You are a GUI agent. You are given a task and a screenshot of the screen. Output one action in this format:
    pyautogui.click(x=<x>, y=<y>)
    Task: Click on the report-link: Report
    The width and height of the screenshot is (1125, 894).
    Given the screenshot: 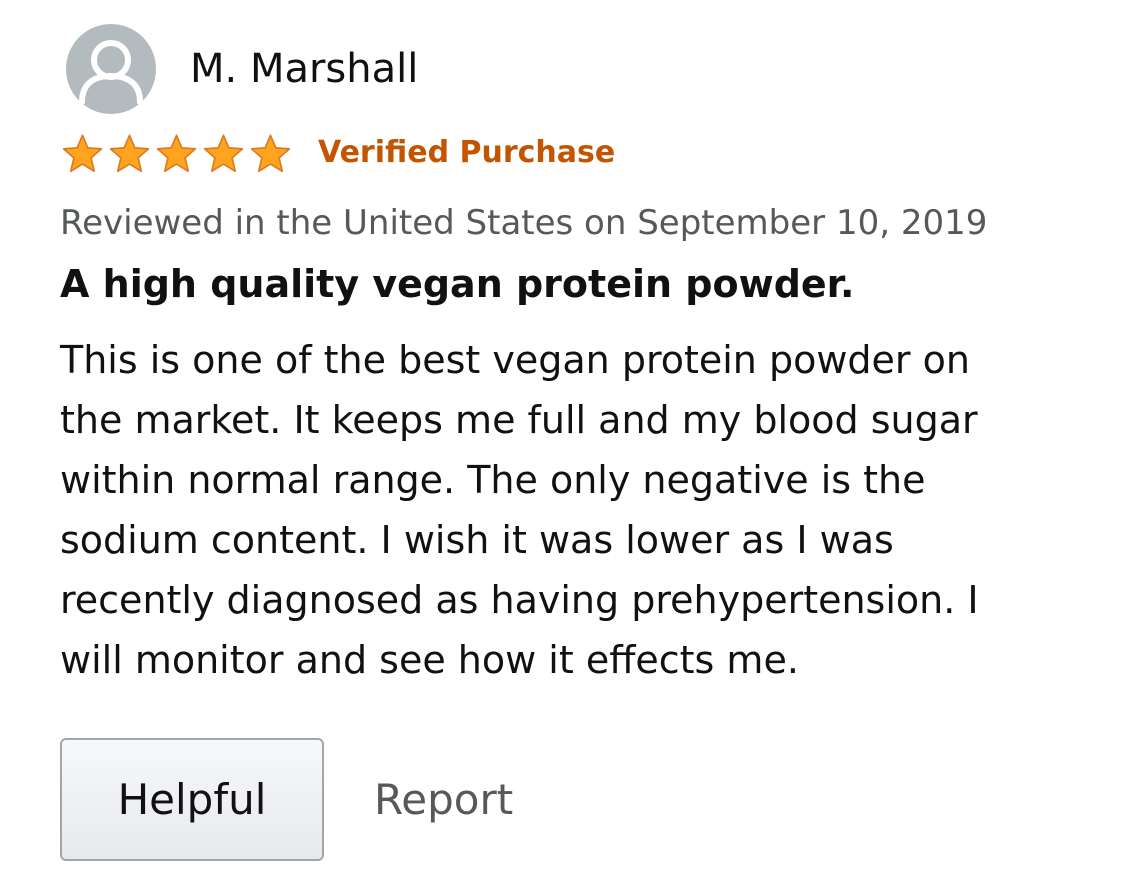 What is the action you would take?
    pyautogui.click(x=443, y=800)
    